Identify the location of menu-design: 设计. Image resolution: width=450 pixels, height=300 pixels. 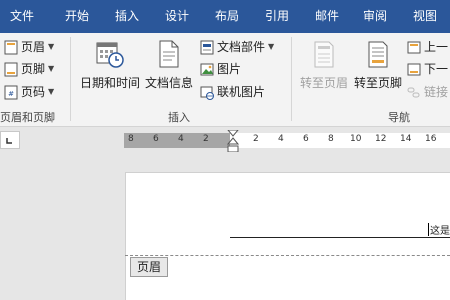
(177, 16).